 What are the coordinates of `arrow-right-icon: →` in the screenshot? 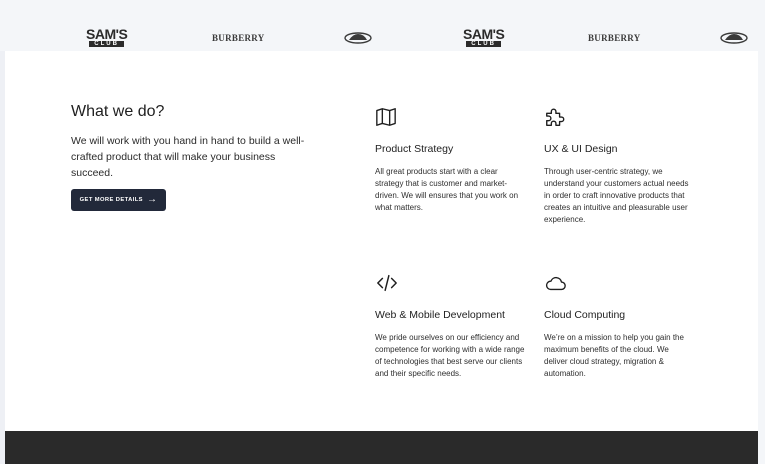 It's located at (152, 199).